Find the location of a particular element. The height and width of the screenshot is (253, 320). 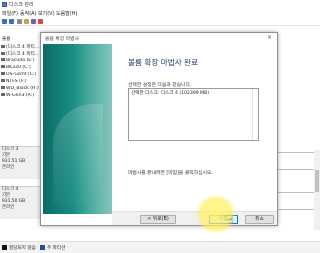

menu-help: 도움말(H) is located at coordinates (66, 13).